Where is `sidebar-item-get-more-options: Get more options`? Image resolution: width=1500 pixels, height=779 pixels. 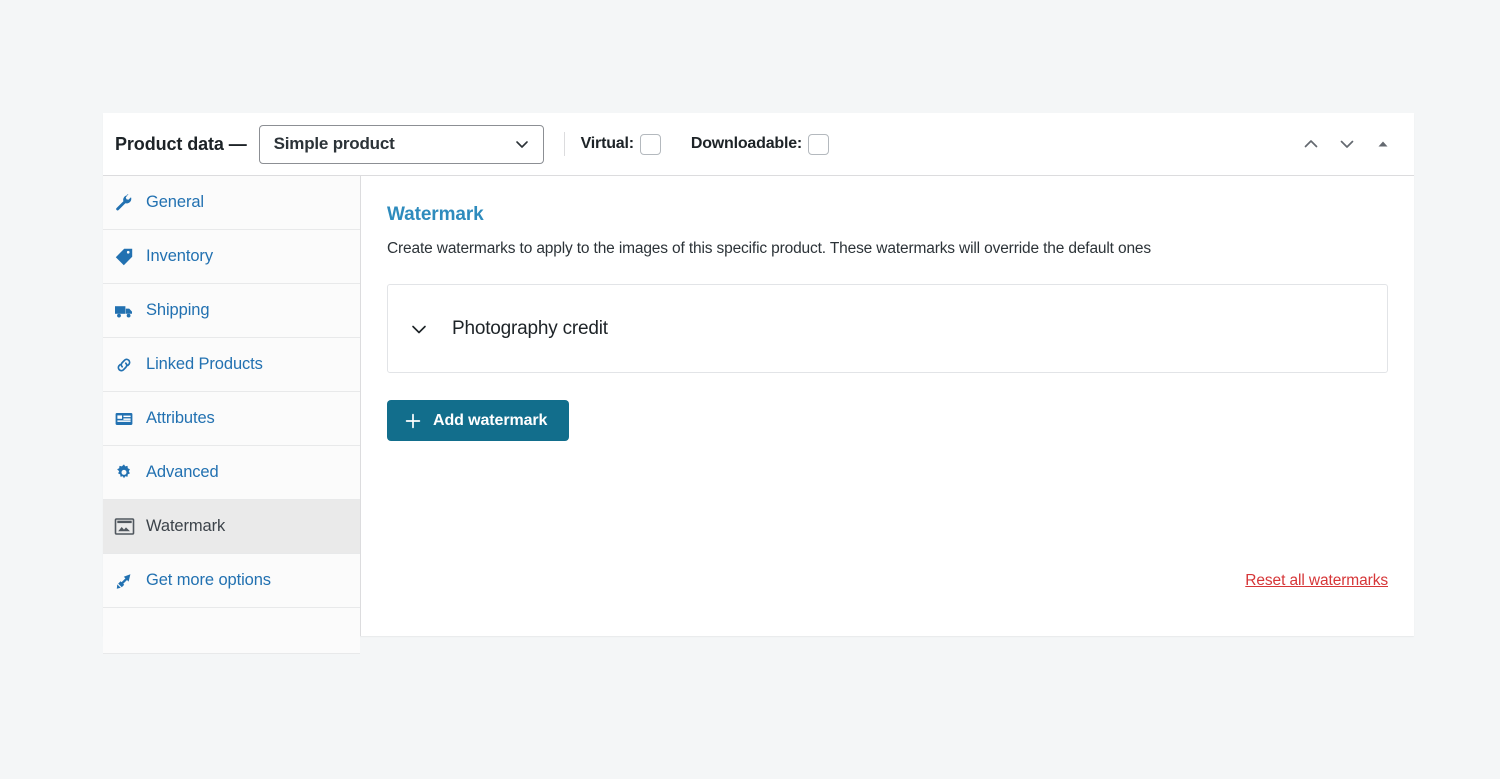 sidebar-item-get-more-options: Get more options is located at coordinates (231, 581).